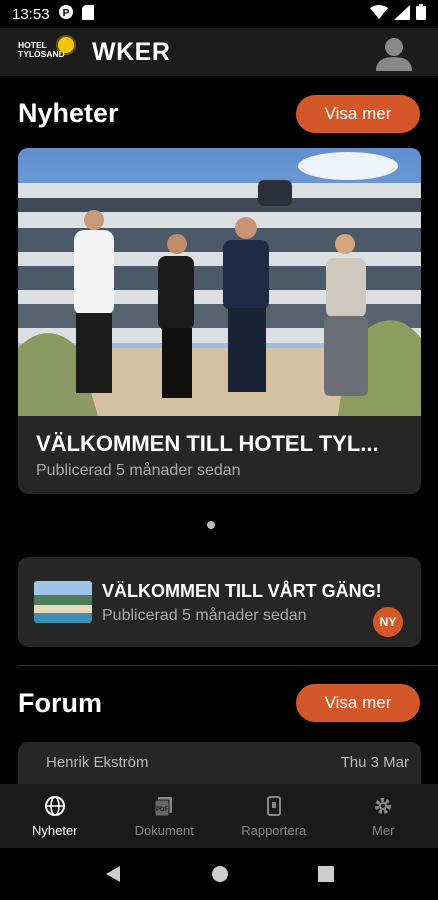  Describe the element at coordinates (421, 14) in the screenshot. I see `battery-icon` at that location.